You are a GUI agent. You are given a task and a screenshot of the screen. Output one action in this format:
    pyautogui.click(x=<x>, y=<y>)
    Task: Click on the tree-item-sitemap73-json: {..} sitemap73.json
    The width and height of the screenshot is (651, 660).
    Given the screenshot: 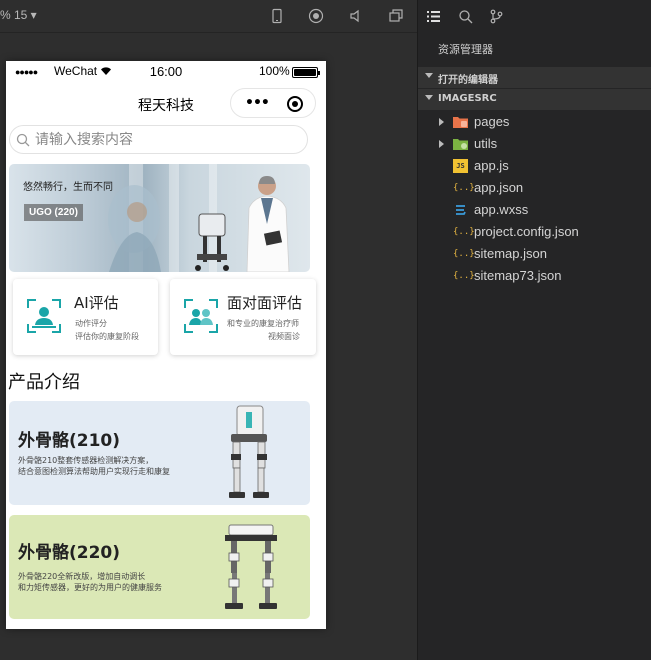 What is the action you would take?
    pyautogui.click(x=534, y=276)
    